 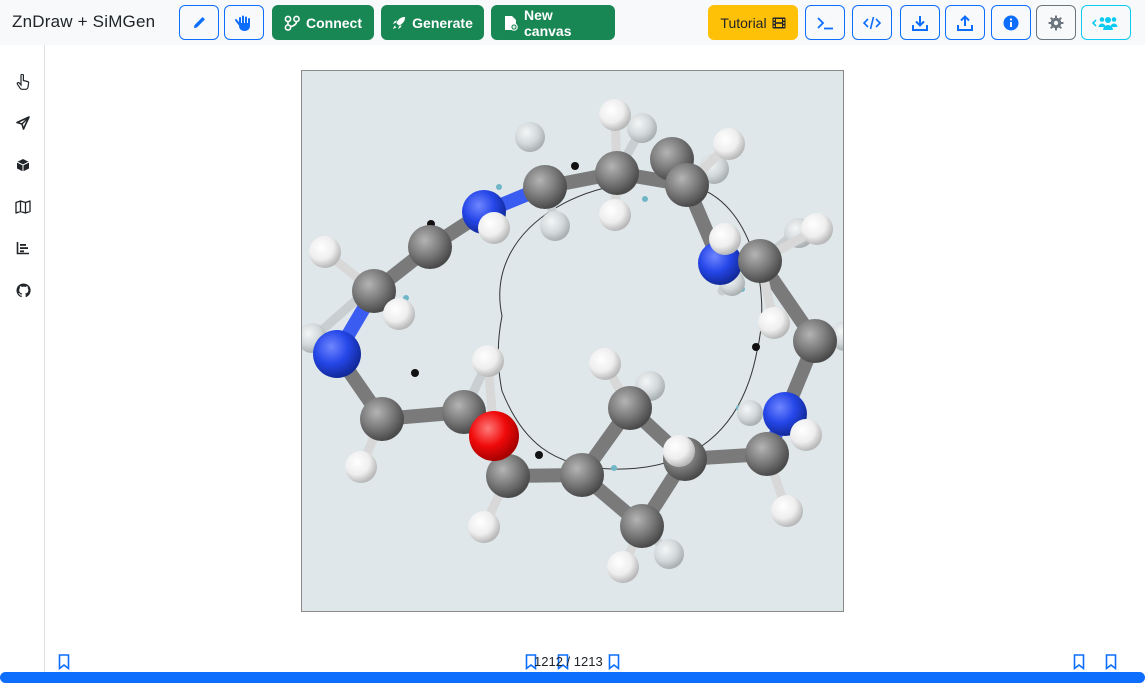 I want to click on gear-icon, so click(x=1056, y=23).